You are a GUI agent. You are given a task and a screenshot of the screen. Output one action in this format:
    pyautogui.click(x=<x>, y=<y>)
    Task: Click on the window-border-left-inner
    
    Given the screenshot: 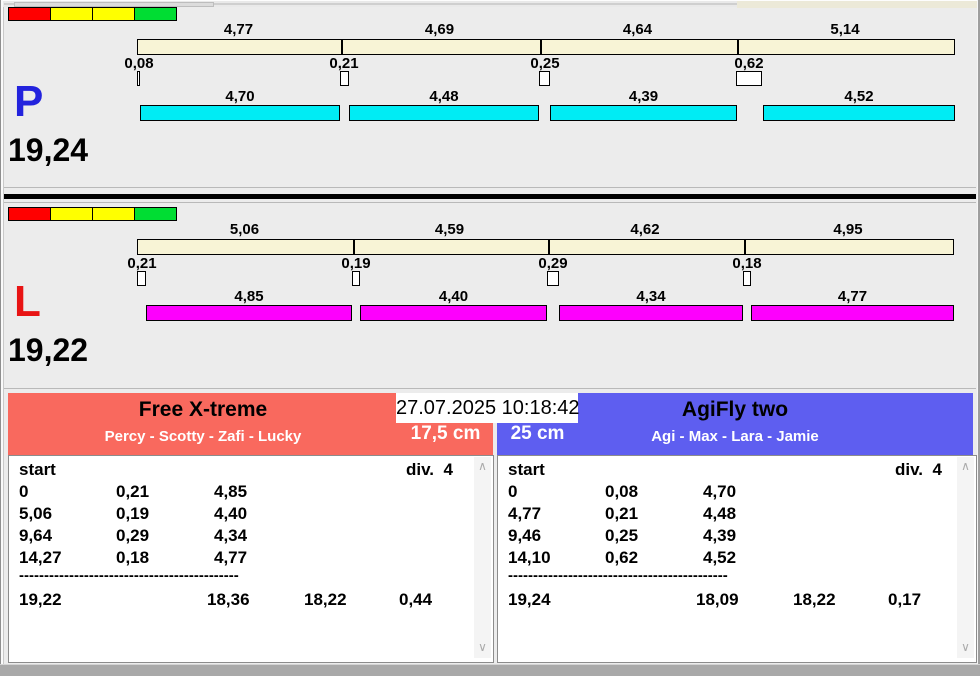 What is the action you would take?
    pyautogui.click(x=3, y=335)
    